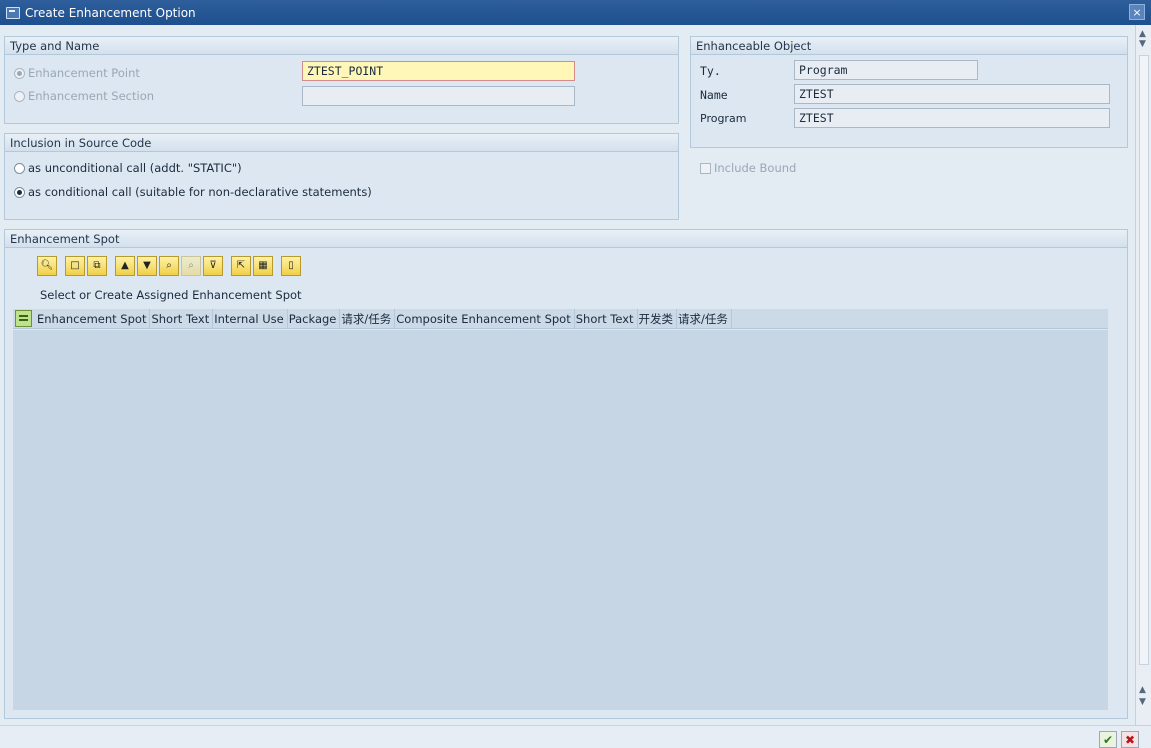 The image size is (1151, 748). Describe the element at coordinates (341, 46) in the screenshot. I see `type-and-name-title: Type and Name` at that location.